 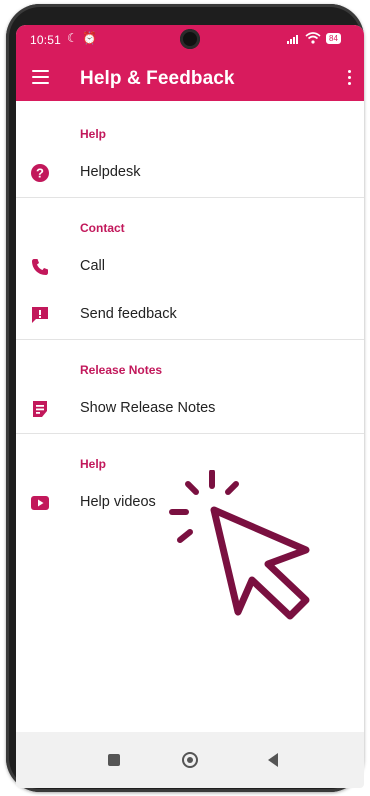 I want to click on item-label: Helpdesk, so click(x=110, y=172).